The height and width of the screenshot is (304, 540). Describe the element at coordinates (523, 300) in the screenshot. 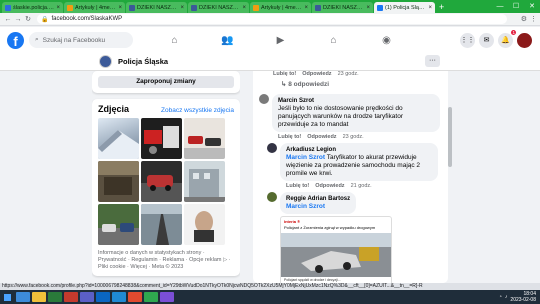

I see `clock-date: 2023-02-08` at that location.